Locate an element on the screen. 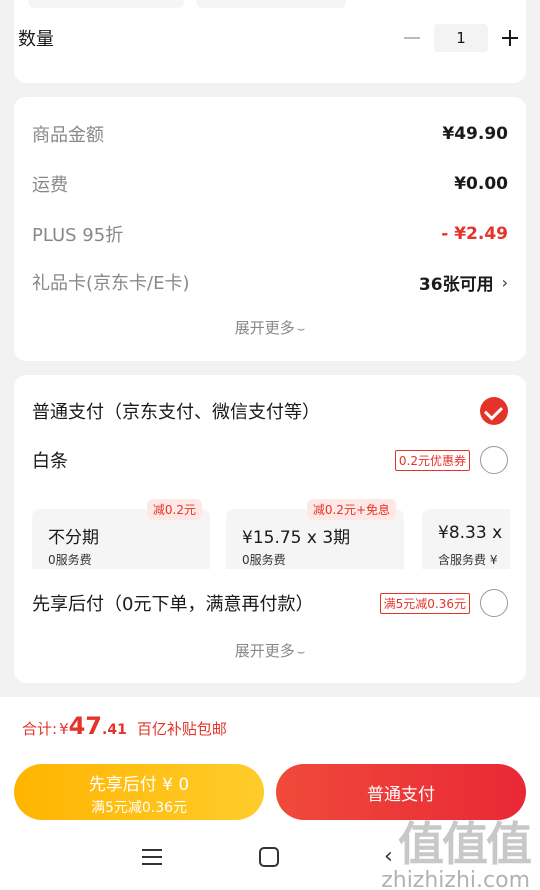 The width and height of the screenshot is (540, 890). total-decimal: .41 is located at coordinates (114, 730).